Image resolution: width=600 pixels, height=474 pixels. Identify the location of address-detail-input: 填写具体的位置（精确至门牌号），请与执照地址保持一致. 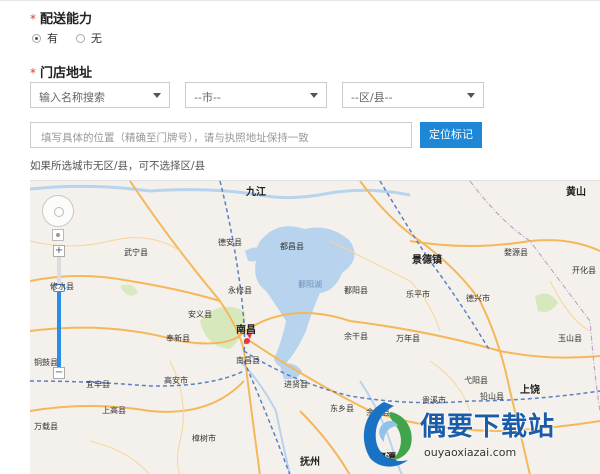
(221, 135).